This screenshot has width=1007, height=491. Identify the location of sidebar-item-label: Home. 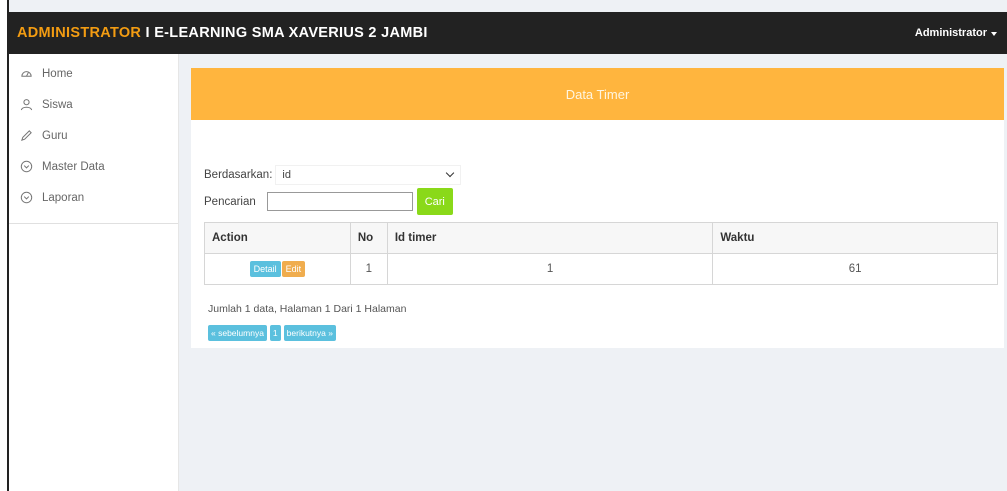
(57, 73).